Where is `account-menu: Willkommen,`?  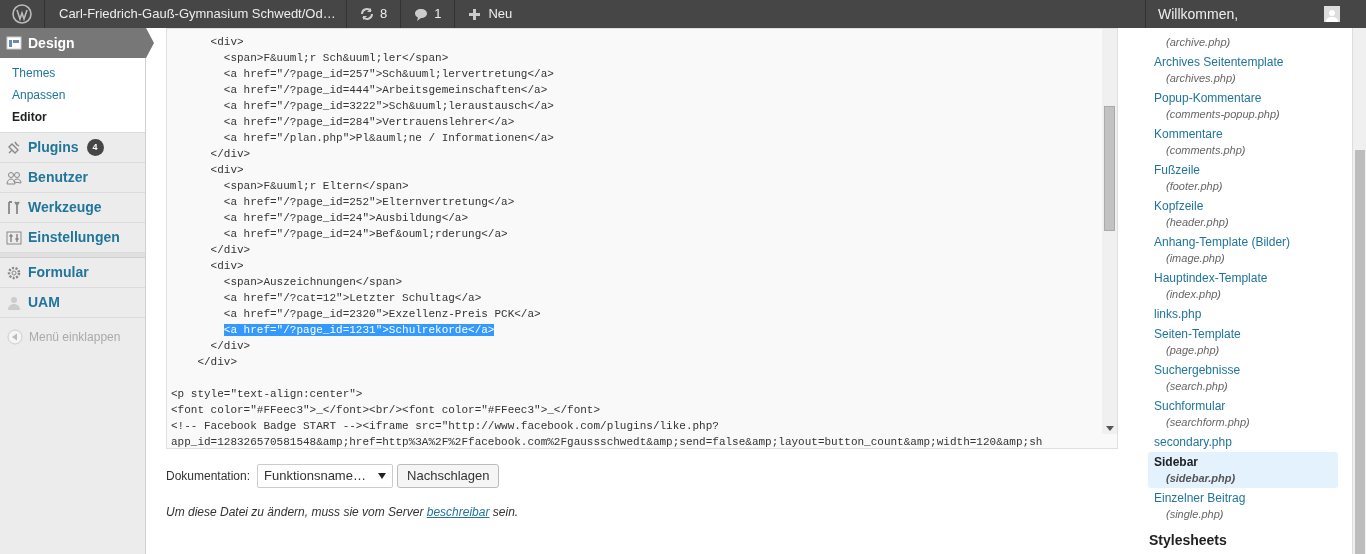 account-menu: Willkommen, is located at coordinates (1255, 14).